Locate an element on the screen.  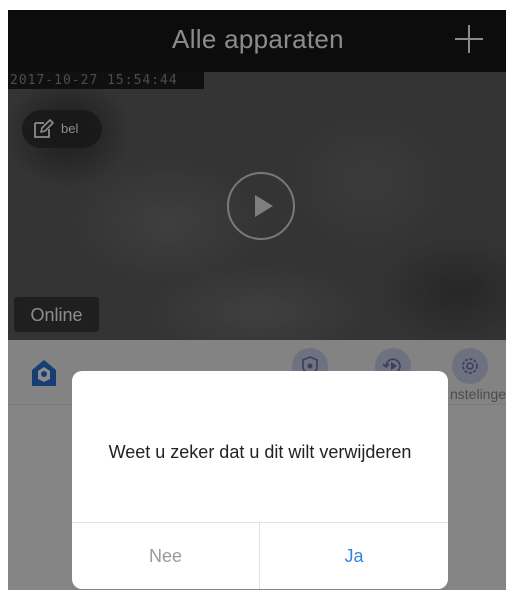
dialog-message: Weet u zeker dat u dit wilt verwijderen is located at coordinates (260, 452).